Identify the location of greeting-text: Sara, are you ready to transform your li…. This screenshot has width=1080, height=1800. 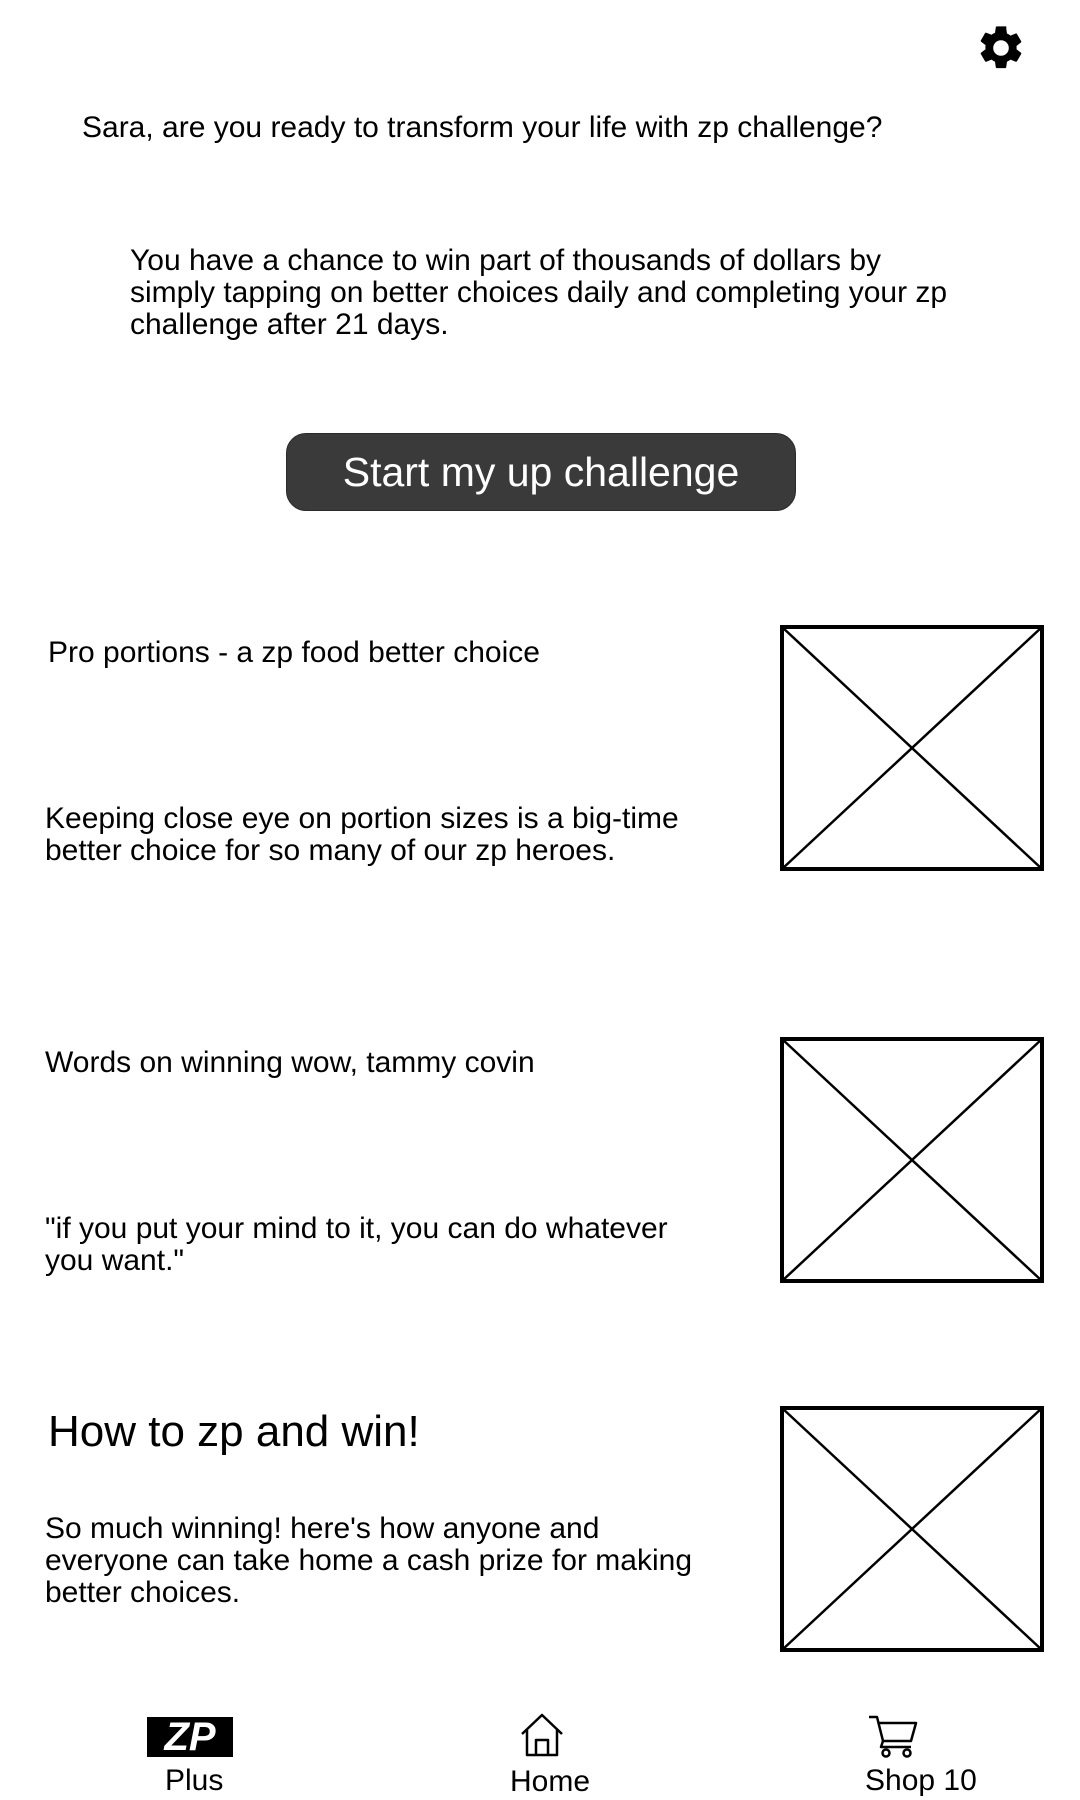
(482, 127).